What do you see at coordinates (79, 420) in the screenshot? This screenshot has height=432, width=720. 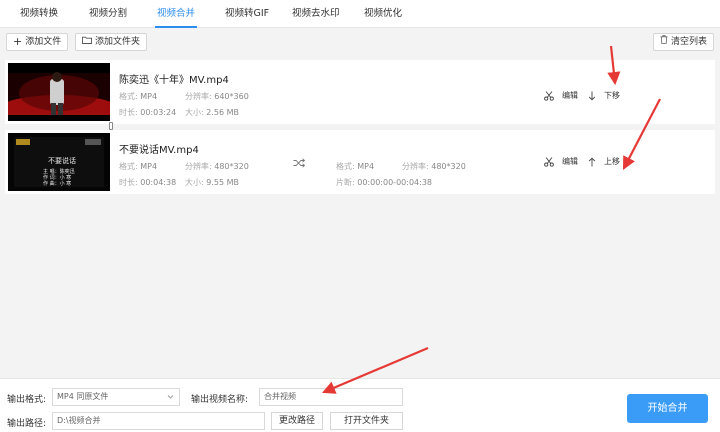 I see `output-path-value: D:\视频合并` at bounding box center [79, 420].